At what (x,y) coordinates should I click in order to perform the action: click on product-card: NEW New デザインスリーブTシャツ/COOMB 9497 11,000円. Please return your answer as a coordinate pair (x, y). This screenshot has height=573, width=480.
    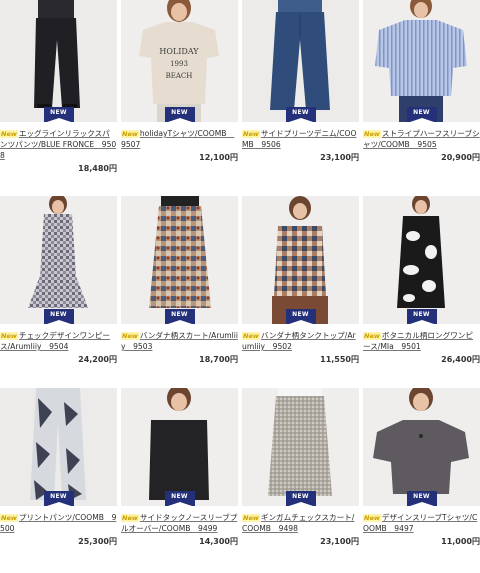
    Looking at the image, I should click on (421, 467).